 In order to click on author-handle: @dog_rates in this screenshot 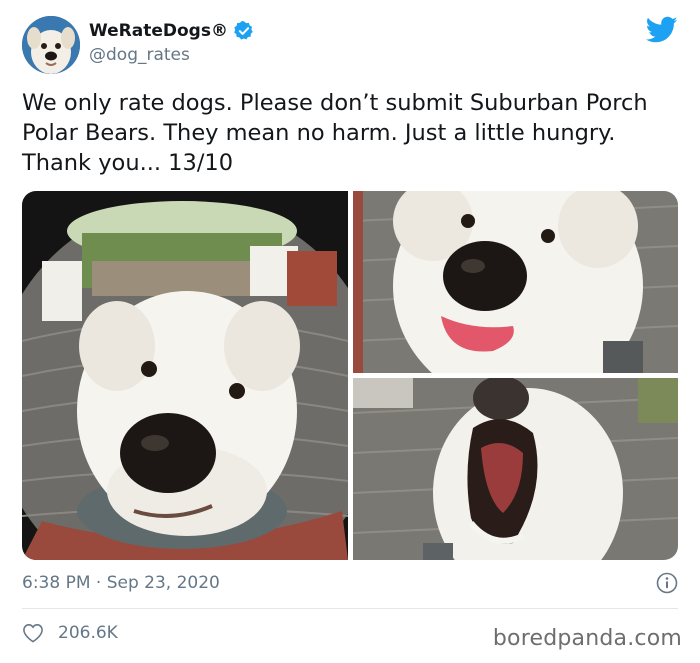, I will do `click(139, 55)`.